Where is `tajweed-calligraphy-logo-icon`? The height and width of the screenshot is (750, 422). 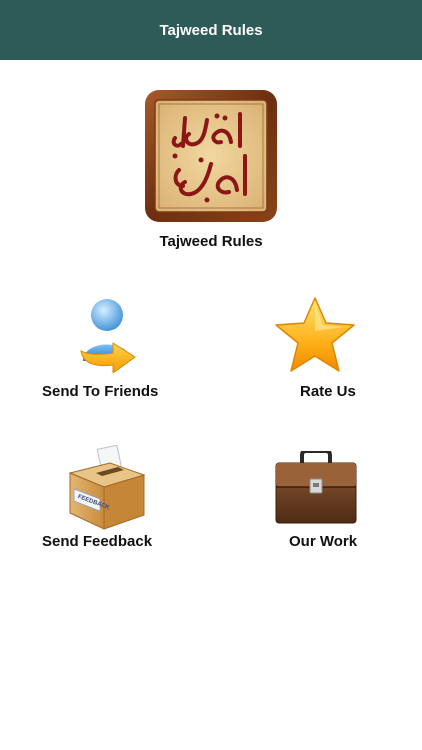 tajweed-calligraphy-logo-icon is located at coordinates (211, 156).